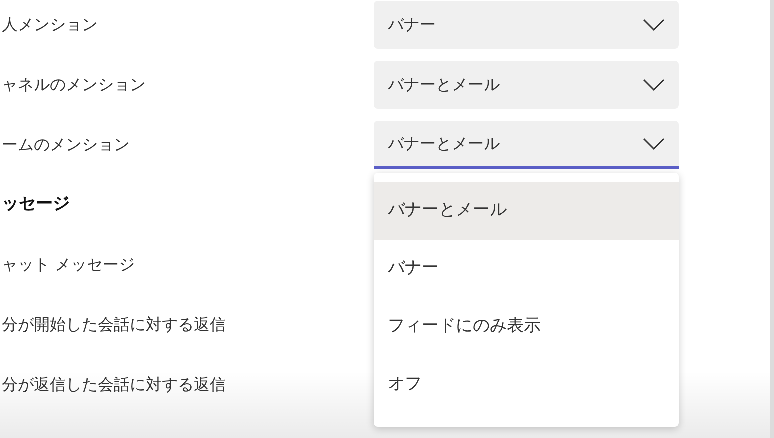 This screenshot has width=774, height=438. I want to click on setting-label: ームのメンション, so click(65, 145).